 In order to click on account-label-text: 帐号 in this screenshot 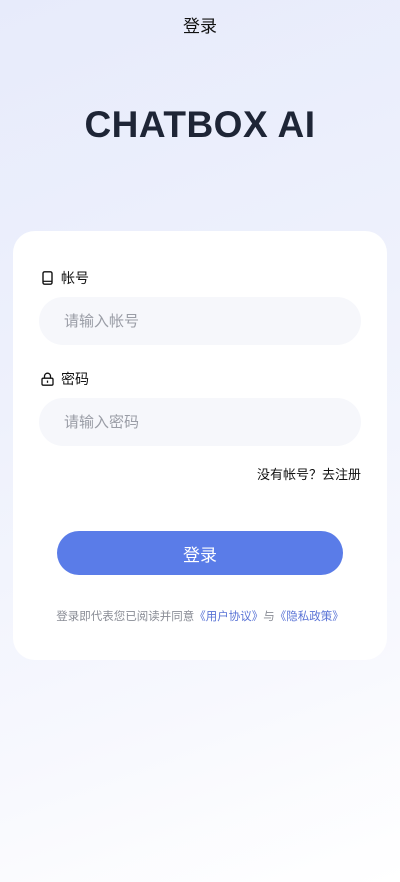, I will do `click(75, 279)`.